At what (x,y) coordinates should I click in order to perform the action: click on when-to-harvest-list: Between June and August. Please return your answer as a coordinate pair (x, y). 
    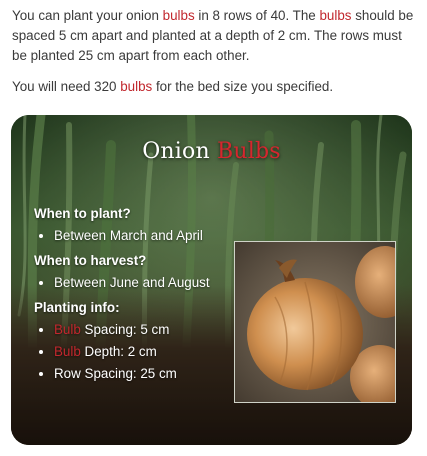
    Looking at the image, I should click on (126, 282).